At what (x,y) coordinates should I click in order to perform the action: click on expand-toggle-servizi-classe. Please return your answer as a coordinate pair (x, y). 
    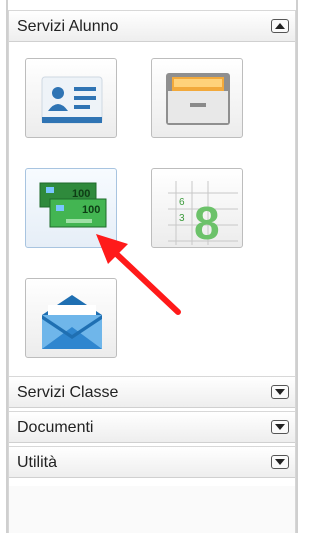
    Looking at the image, I should click on (280, 392).